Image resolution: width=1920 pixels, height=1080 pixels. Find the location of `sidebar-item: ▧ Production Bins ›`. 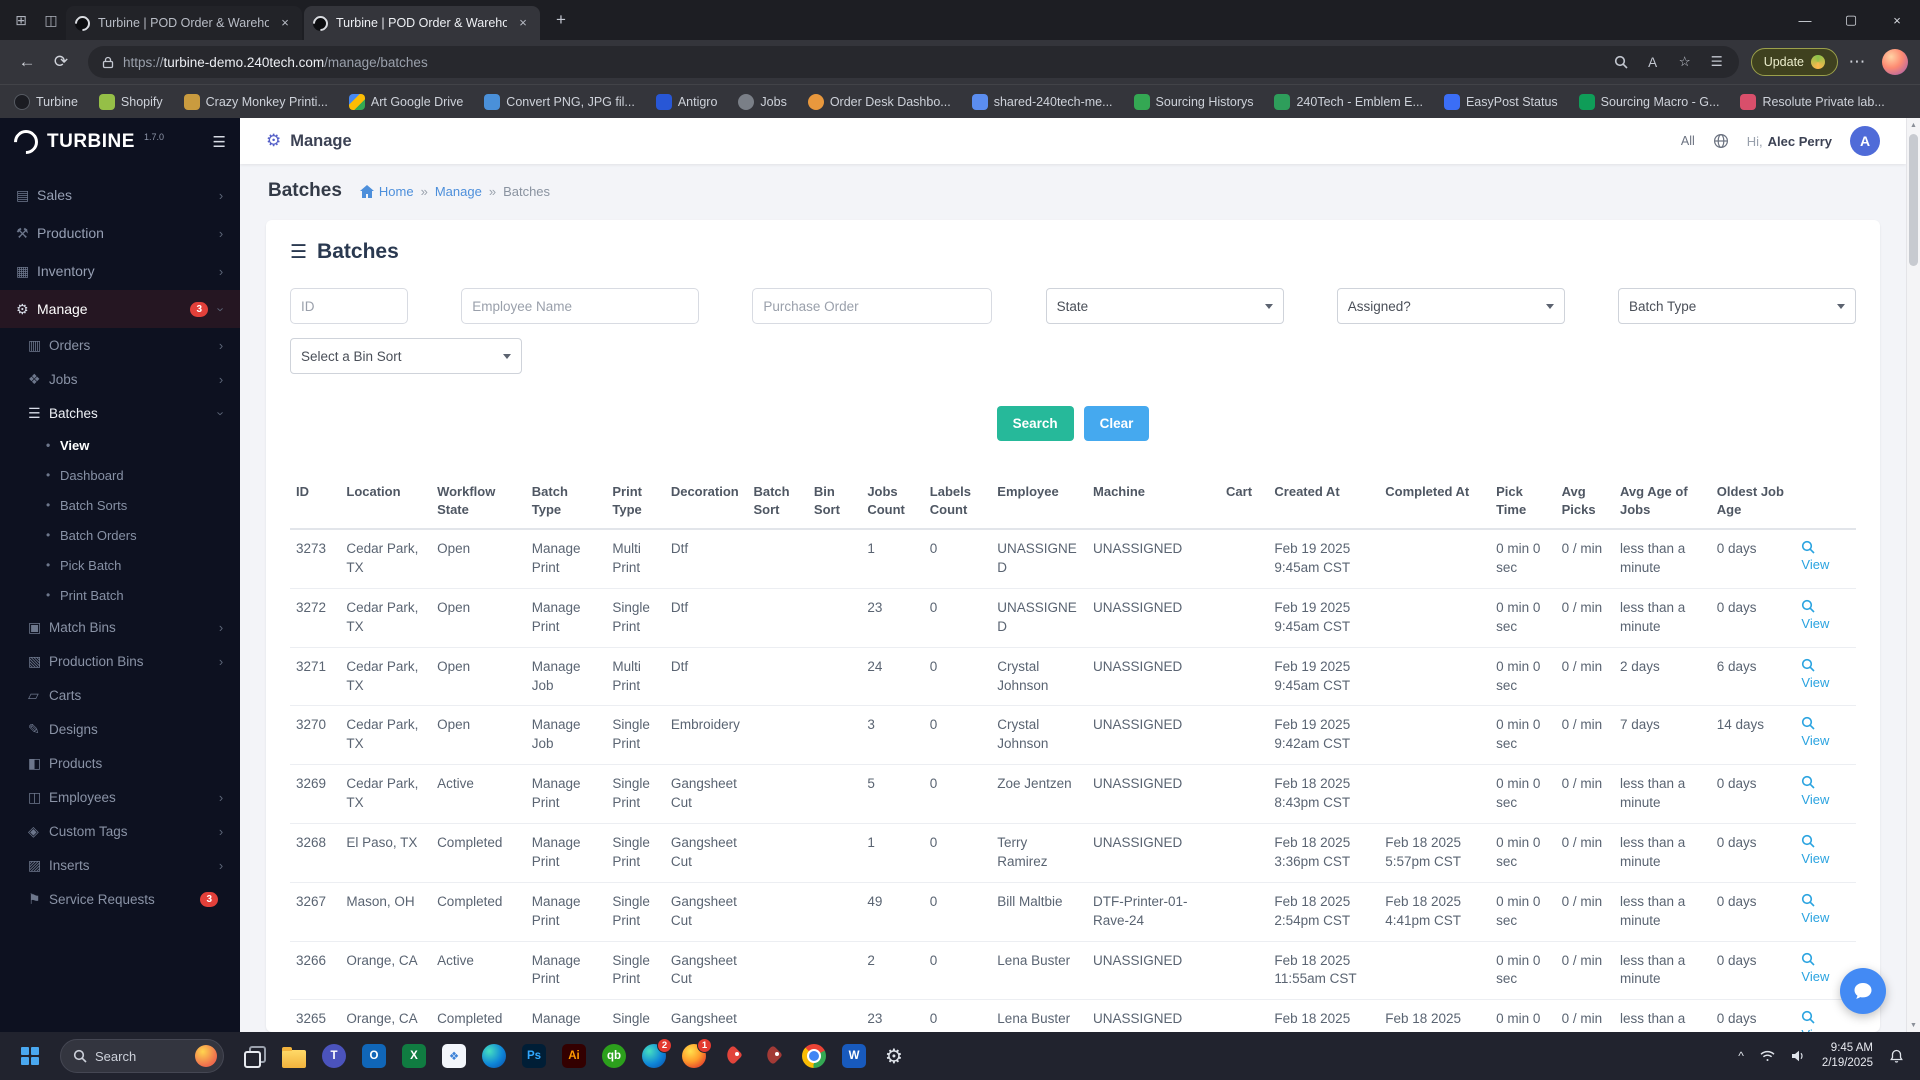

sidebar-item: ▧ Production Bins › is located at coordinates (120, 661).